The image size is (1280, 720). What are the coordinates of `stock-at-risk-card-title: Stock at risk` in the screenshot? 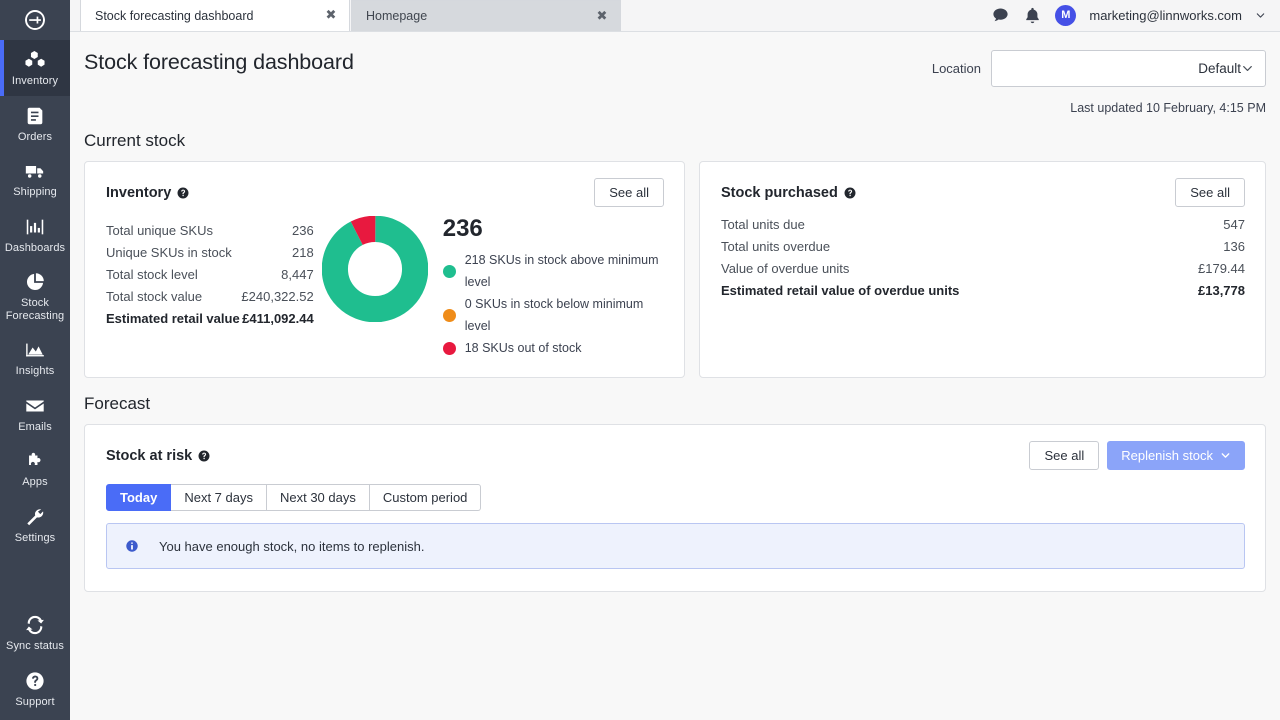 It's located at (149, 455).